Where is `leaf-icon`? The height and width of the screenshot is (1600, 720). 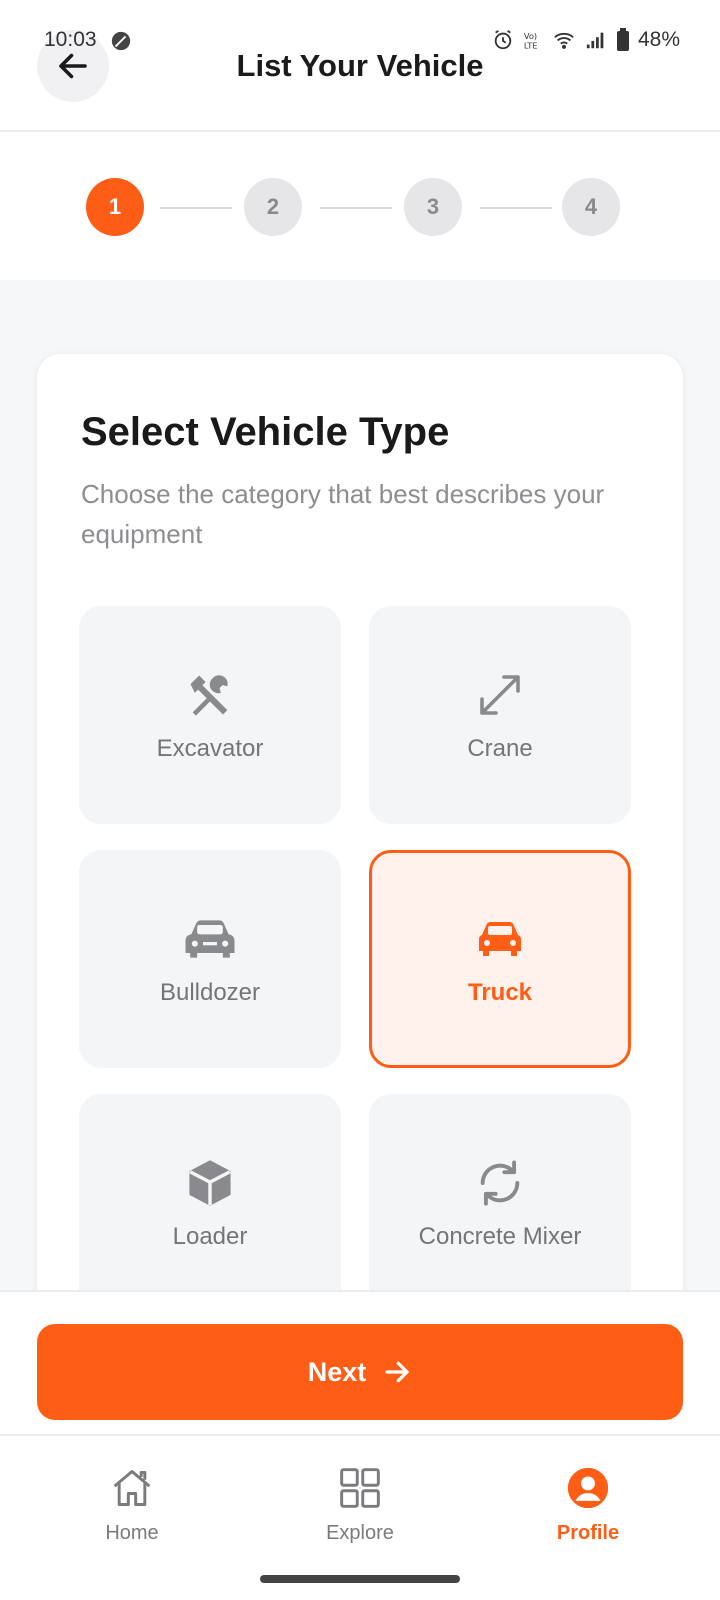
leaf-icon is located at coordinates (121, 41).